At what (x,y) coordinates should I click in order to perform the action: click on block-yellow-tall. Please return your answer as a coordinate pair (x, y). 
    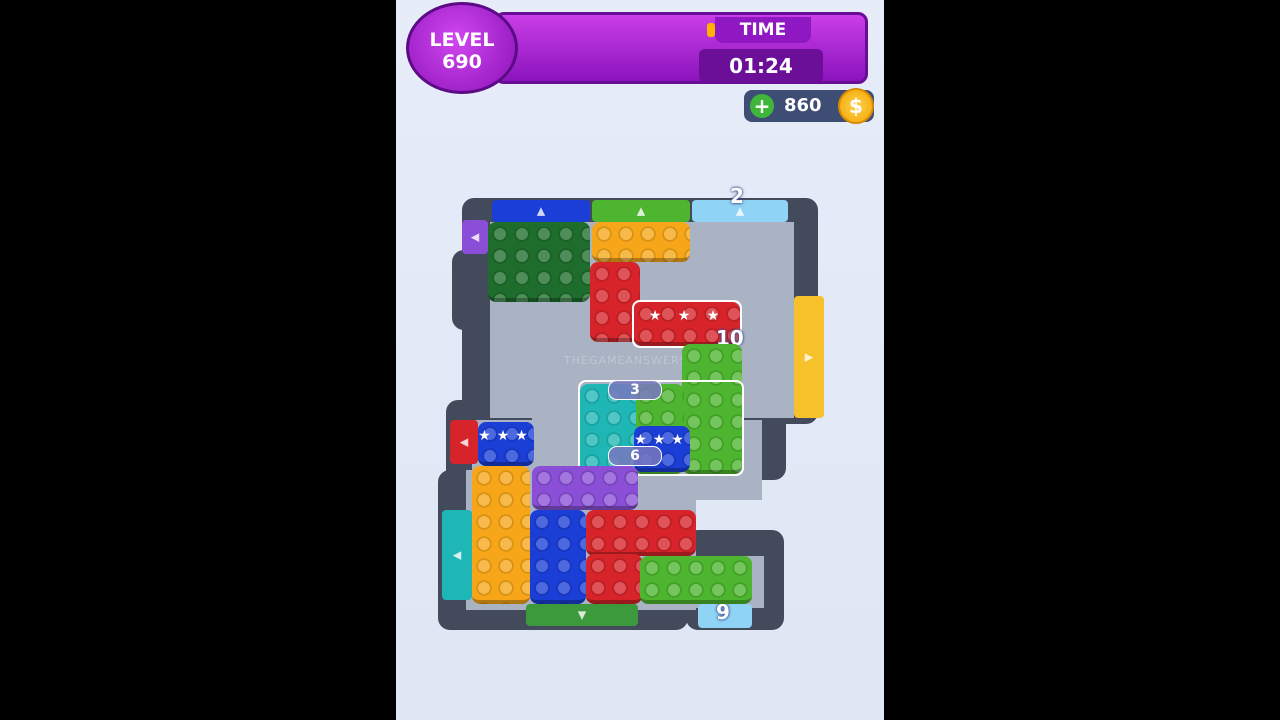
    Looking at the image, I should click on (501, 535).